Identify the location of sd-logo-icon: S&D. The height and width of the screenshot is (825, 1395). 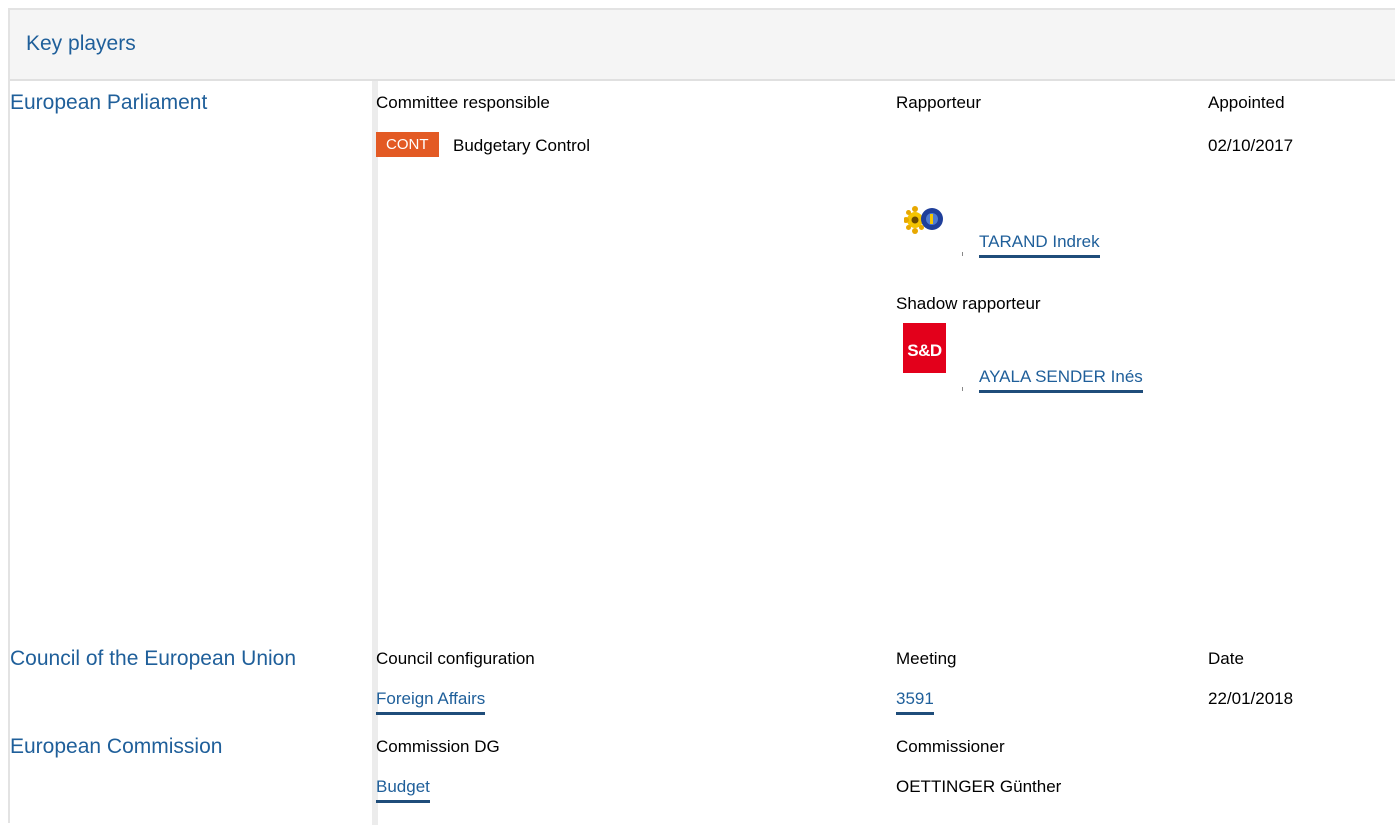
(924, 348).